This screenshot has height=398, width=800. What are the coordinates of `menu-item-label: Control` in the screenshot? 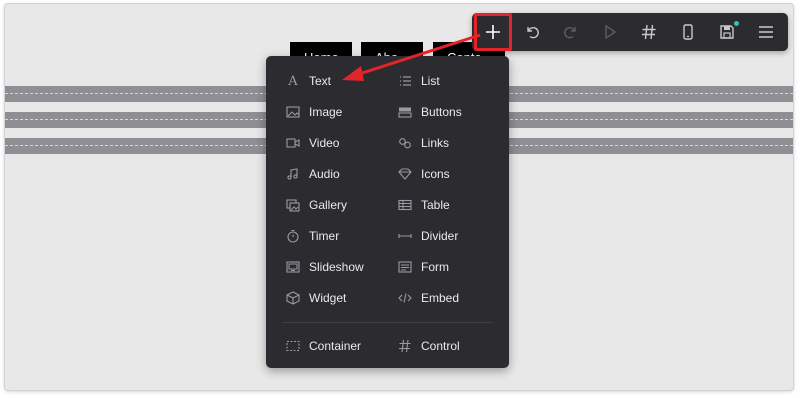 It's located at (440, 346).